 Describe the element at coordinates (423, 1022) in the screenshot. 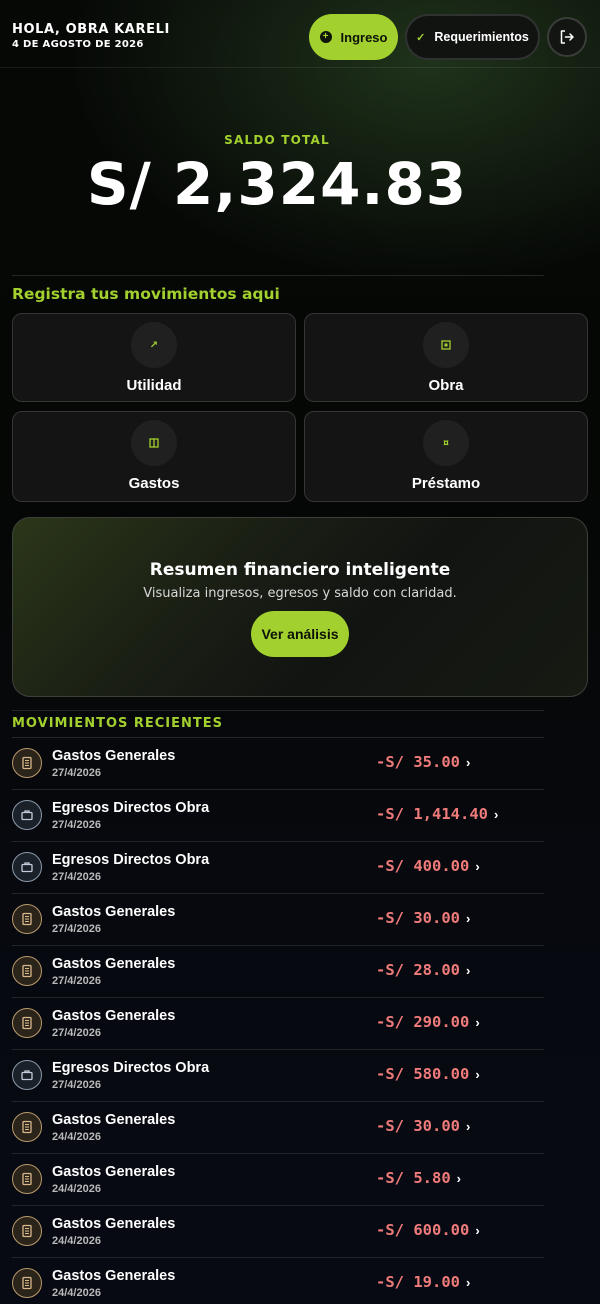

I see `movement-amount: -S/ 290.00` at that location.